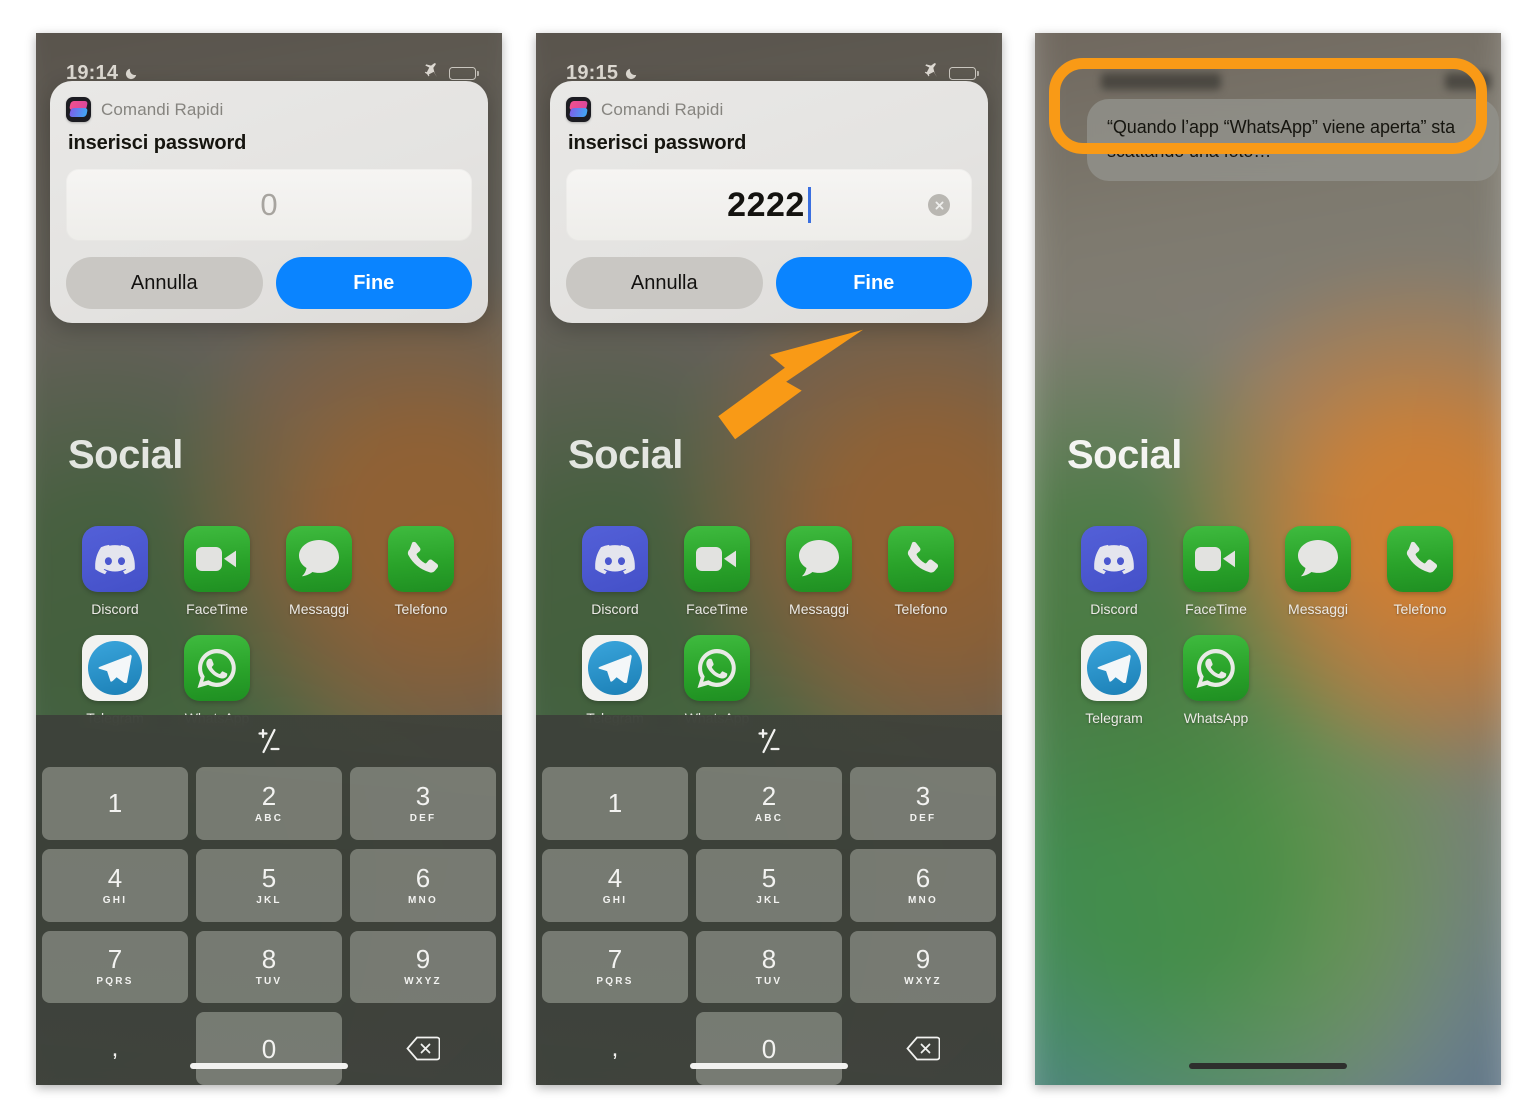 The height and width of the screenshot is (1117, 1536). Describe the element at coordinates (964, 73) in the screenshot. I see `battery-icon` at that location.